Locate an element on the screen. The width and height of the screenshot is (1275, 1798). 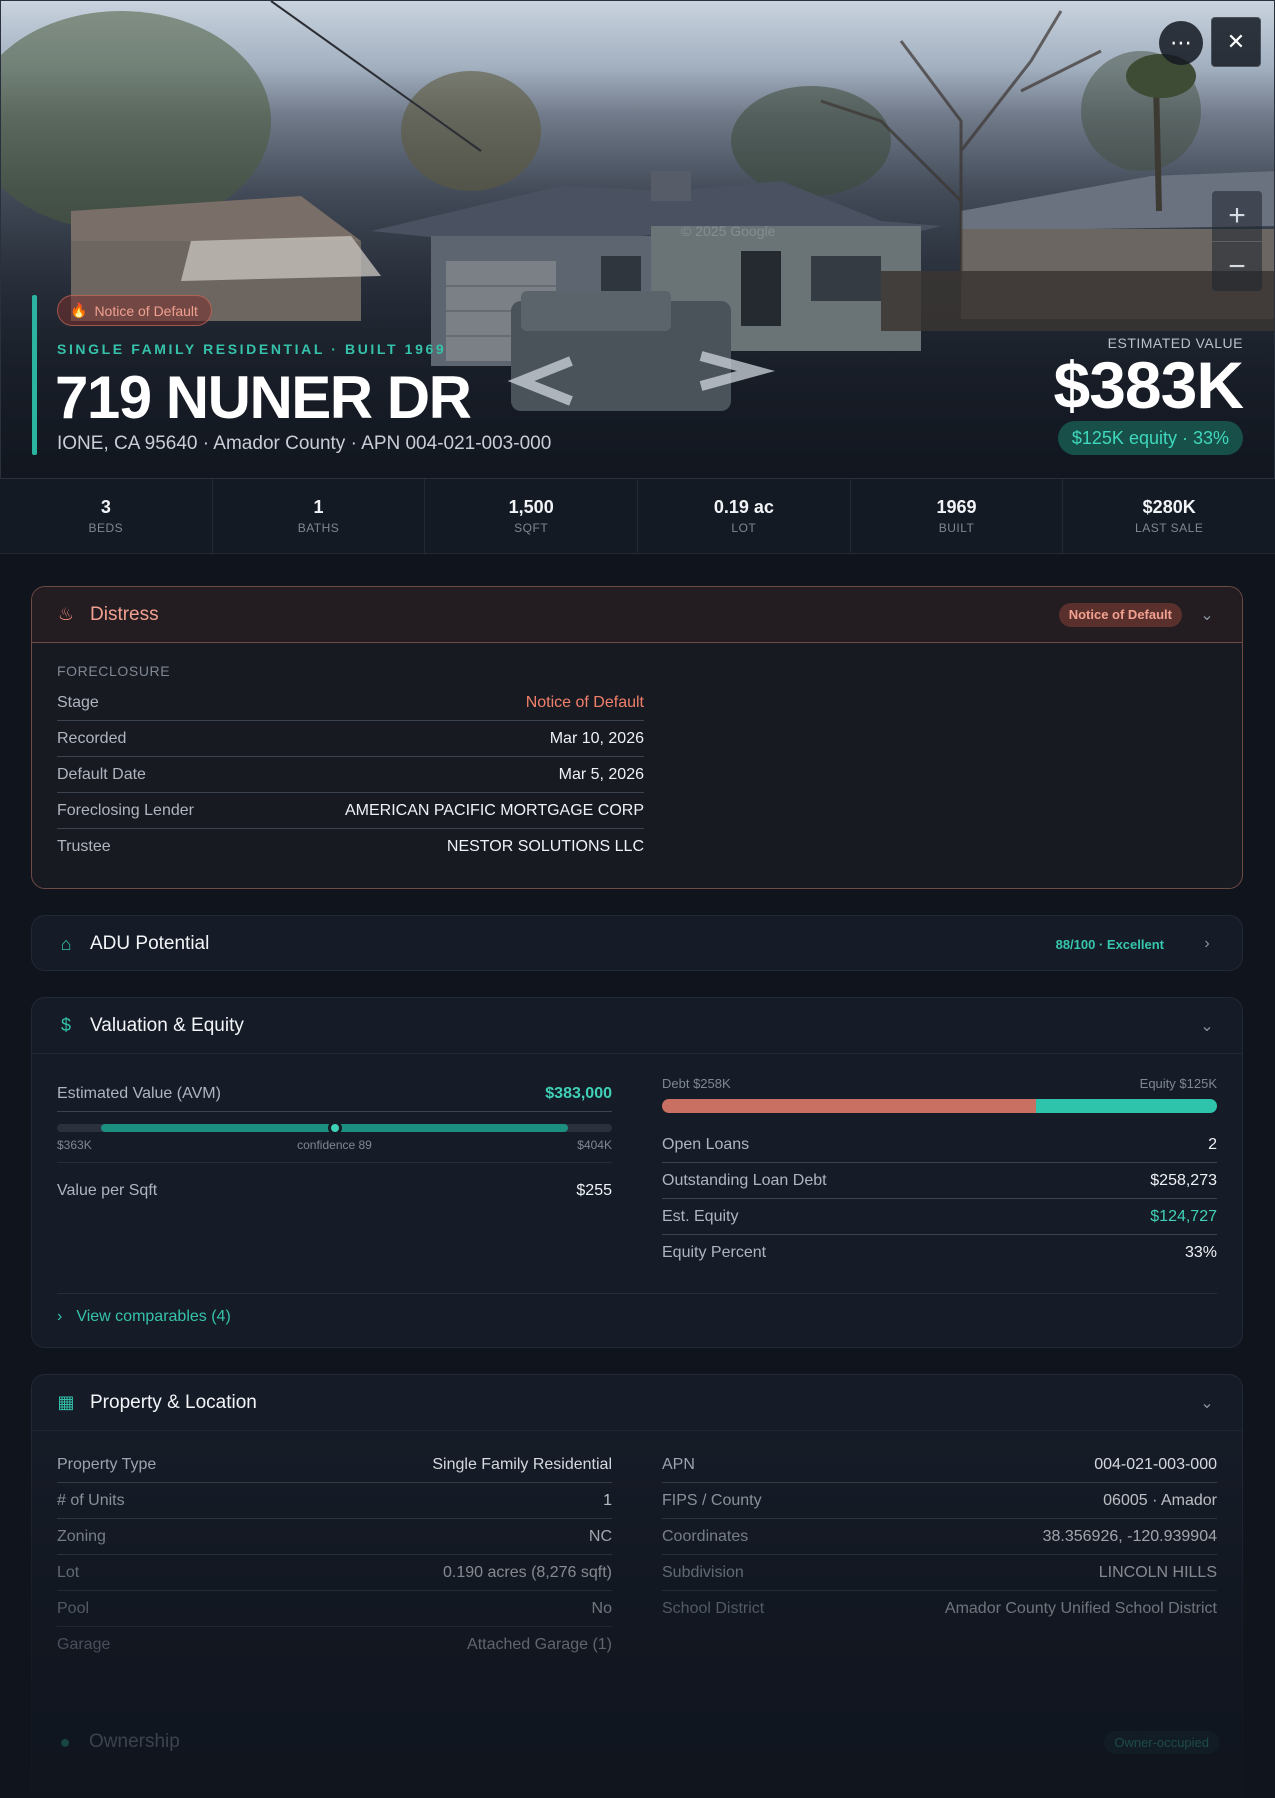
kv-row-open-loans: Open Loans 2 is located at coordinates (939, 1145).